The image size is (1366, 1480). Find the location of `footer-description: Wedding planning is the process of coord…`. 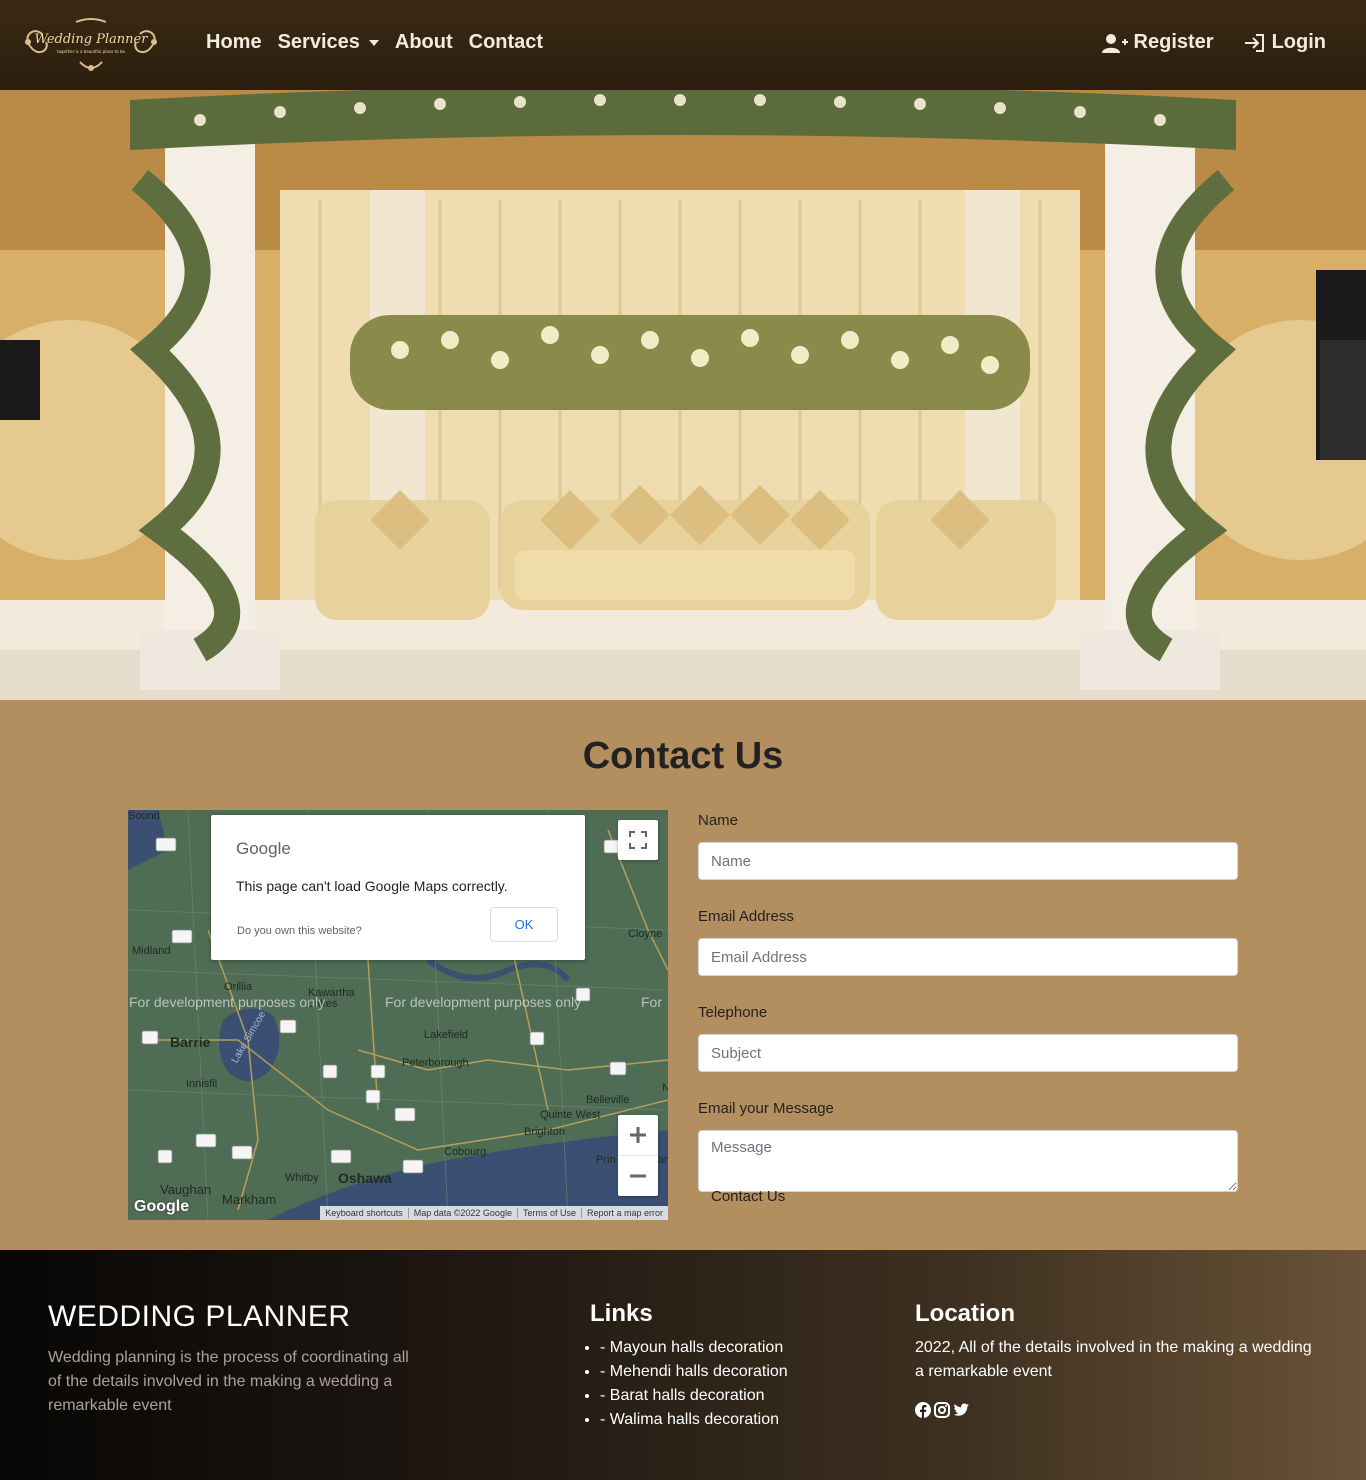

footer-description: Wedding planning is the process of coord… is located at coordinates (228, 1381).